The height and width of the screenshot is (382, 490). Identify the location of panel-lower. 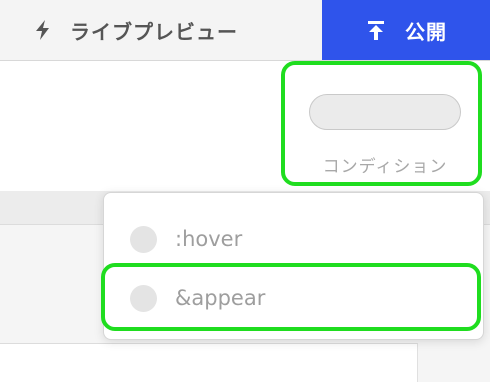
(209, 362).